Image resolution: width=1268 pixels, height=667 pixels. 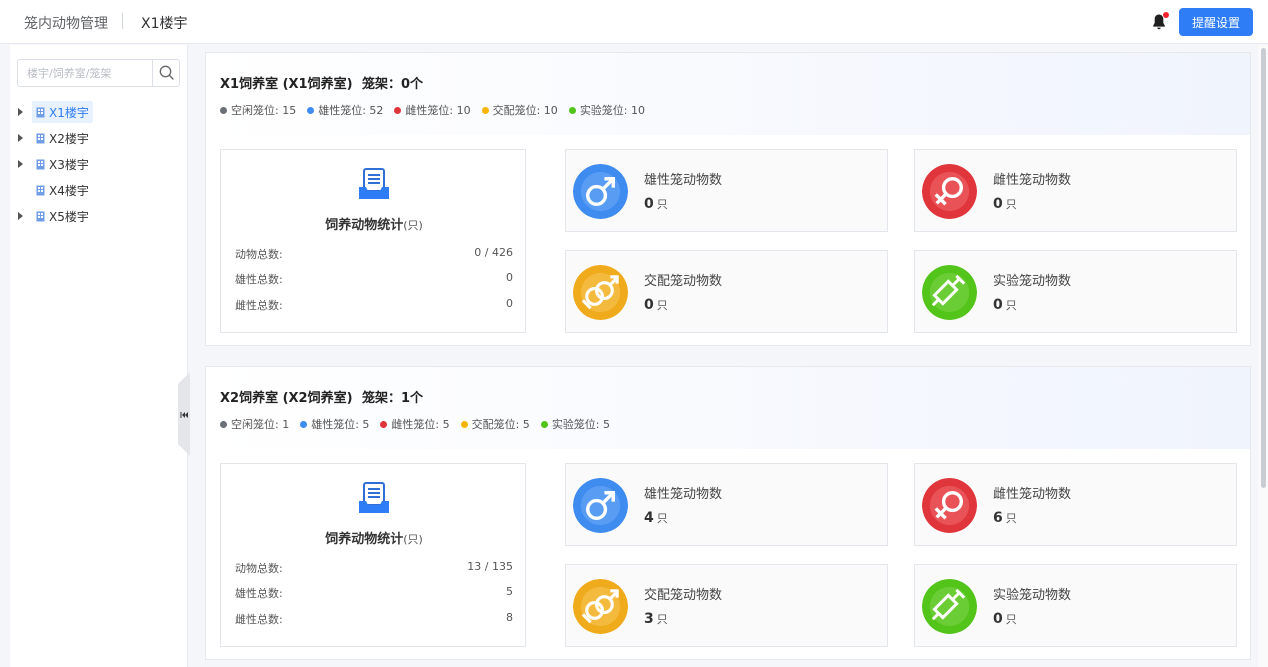 I want to click on stats-title: 饲养动物统计(只), so click(x=374, y=223).